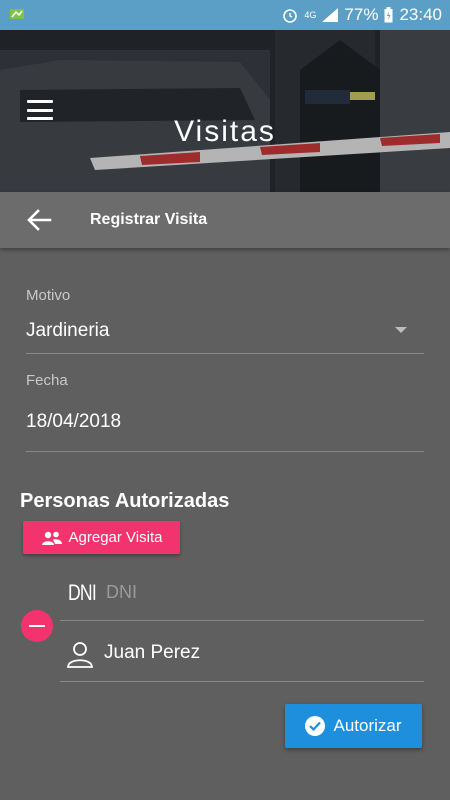  What do you see at coordinates (82, 592) in the screenshot?
I see `id-card-icon: DNI` at bounding box center [82, 592].